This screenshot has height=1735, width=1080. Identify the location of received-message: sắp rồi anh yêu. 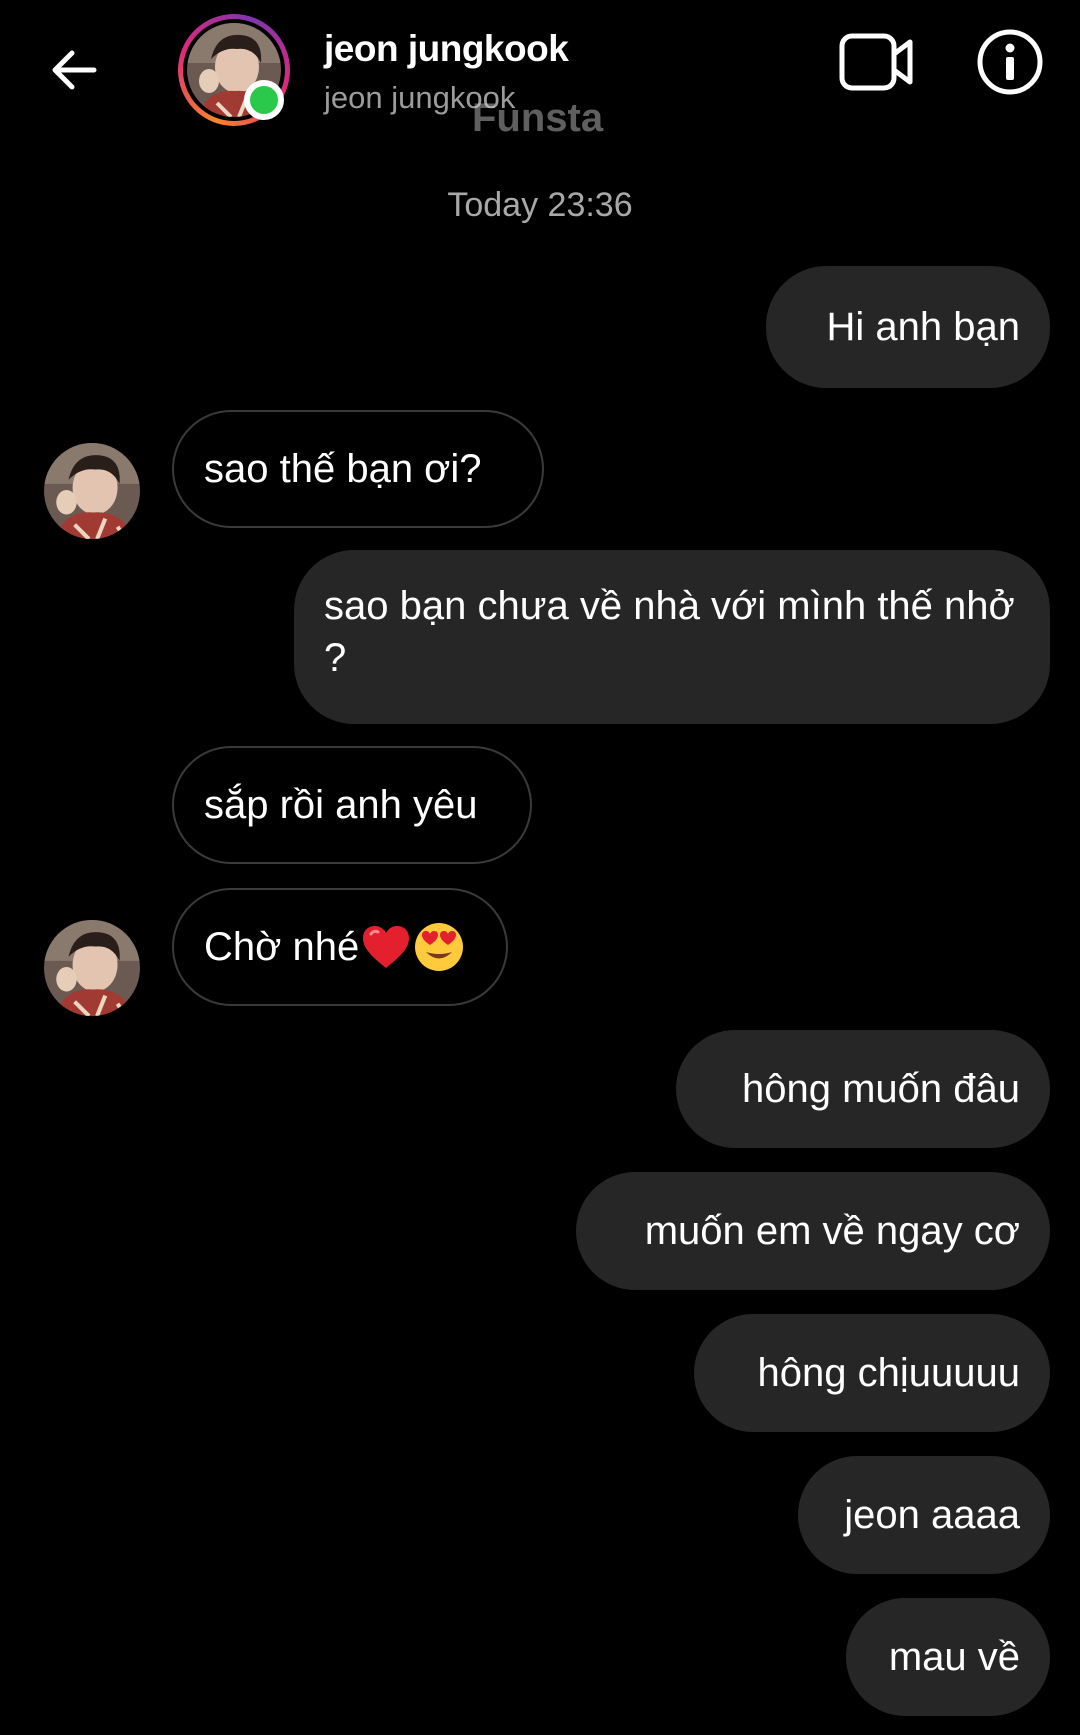
(352, 805).